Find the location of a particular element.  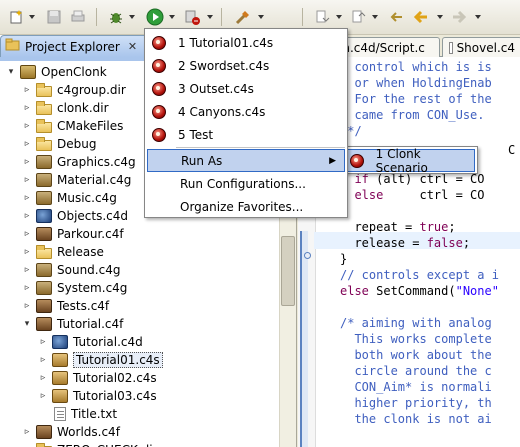

run-as-submenu: 1 Clonk Scenario is located at coordinates (409, 160).